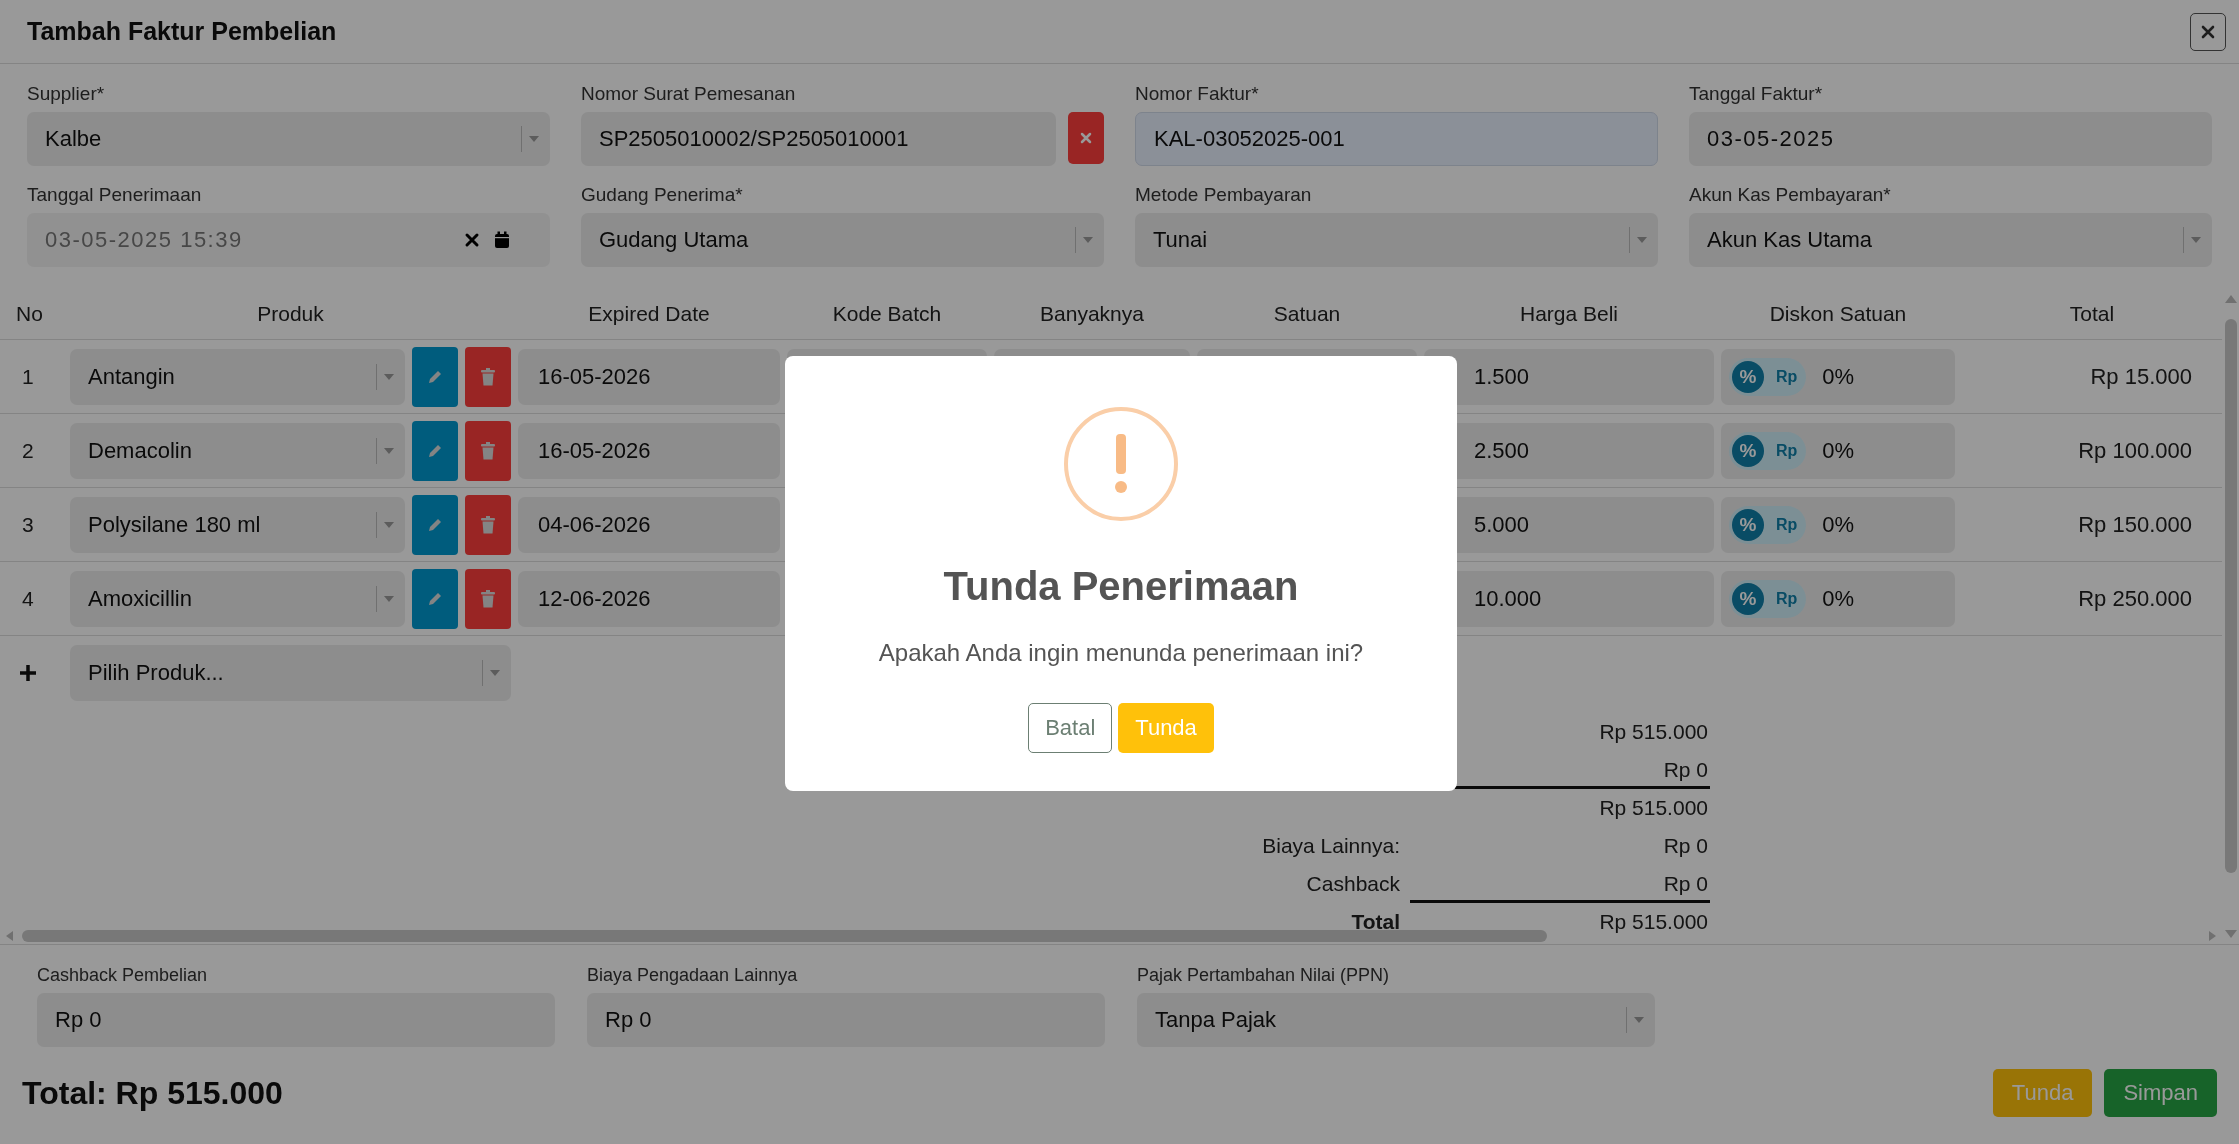  I want to click on field-label: Nomor Surat Pemesanan, so click(689, 94).